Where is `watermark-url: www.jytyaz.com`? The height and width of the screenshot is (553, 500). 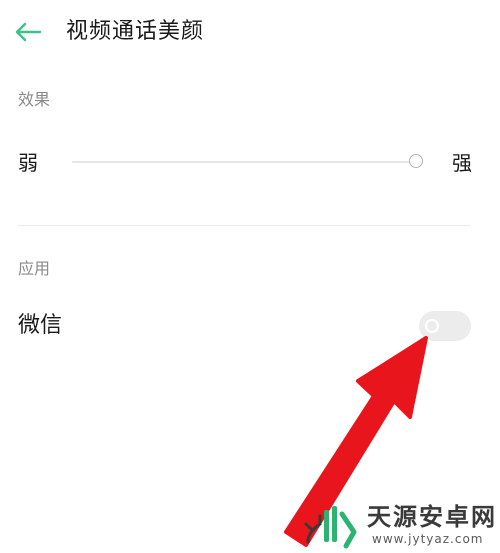
watermark-url: www.jytyaz.com is located at coordinates (428, 539).